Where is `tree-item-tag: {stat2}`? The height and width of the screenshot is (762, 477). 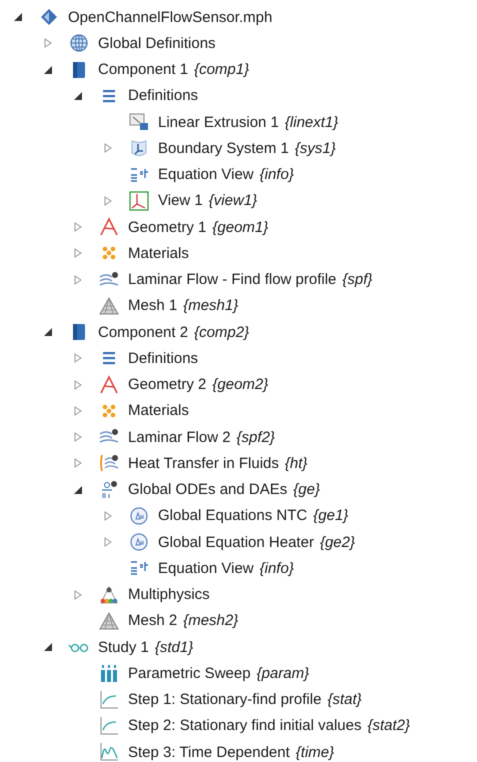
tree-item-tag: {stat2} is located at coordinates (388, 726).